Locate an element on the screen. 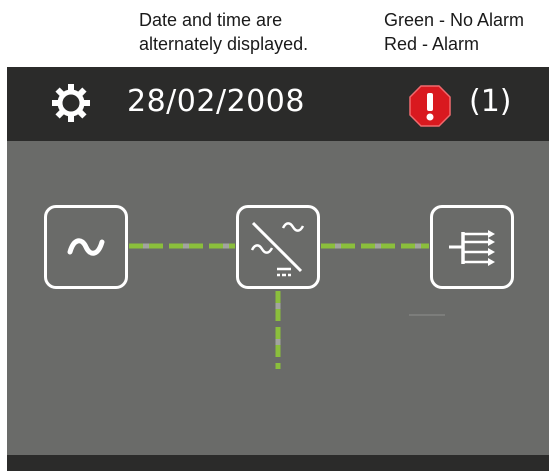  link-converter-down is located at coordinates (278, 330).